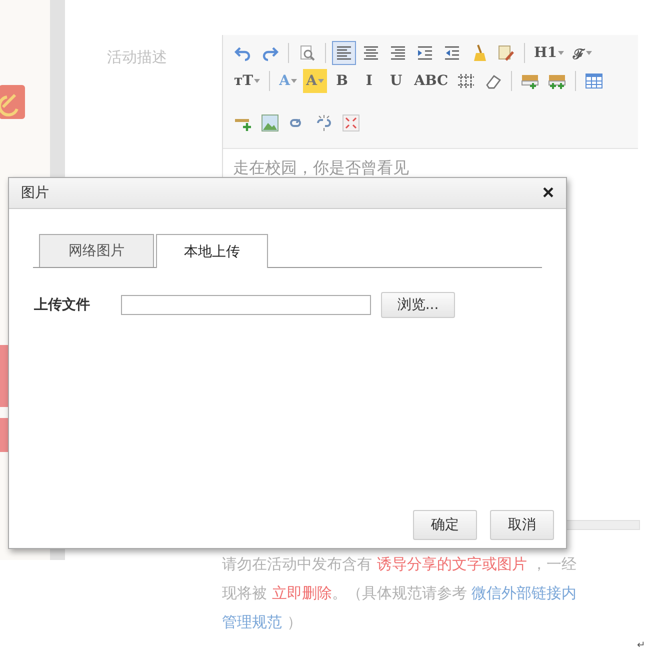 The width and height of the screenshot is (646, 669). I want to click on notice-text: 。（具体规范请参考, so click(400, 593).